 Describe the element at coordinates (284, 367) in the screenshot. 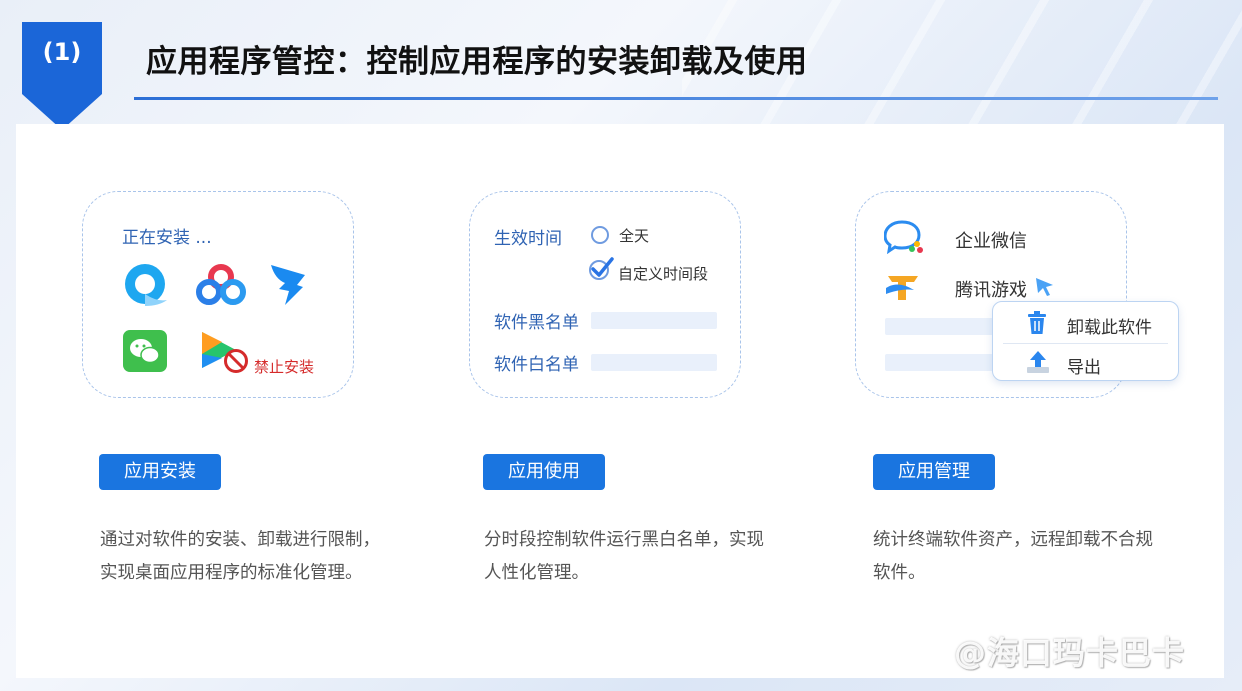

I see `forbidden-install-label: 禁止安装` at that location.